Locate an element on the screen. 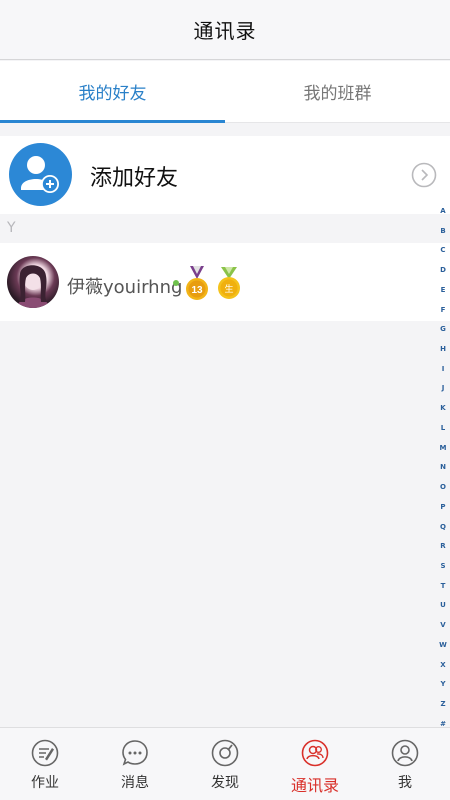 This screenshot has width=450, height=800. add-friend-row: 添加好友 is located at coordinates (225, 175).